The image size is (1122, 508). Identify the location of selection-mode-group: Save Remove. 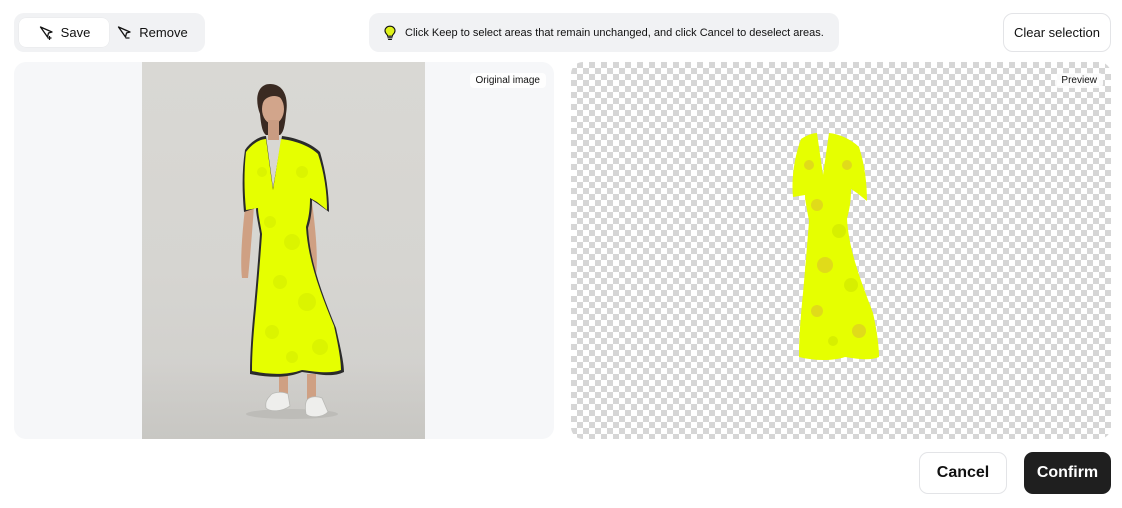
(109, 32).